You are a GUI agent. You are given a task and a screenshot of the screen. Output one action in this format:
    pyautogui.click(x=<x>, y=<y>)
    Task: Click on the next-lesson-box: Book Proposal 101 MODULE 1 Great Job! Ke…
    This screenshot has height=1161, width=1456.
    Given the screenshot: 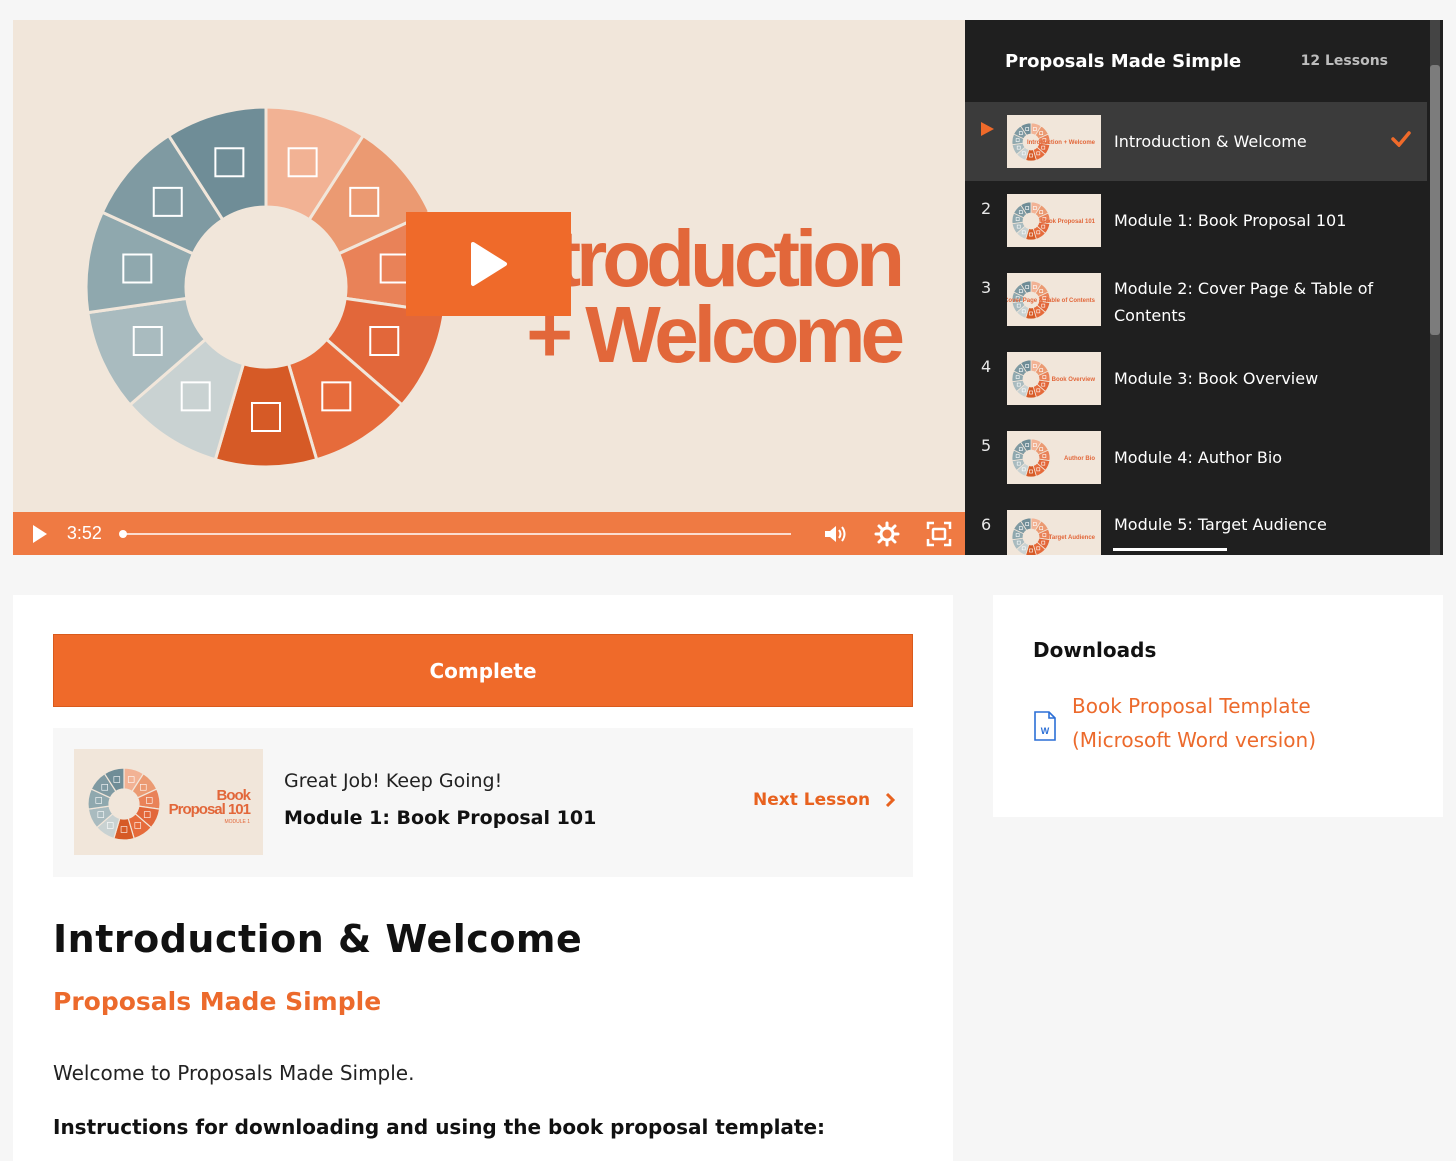 What is the action you would take?
    pyautogui.click(x=483, y=802)
    